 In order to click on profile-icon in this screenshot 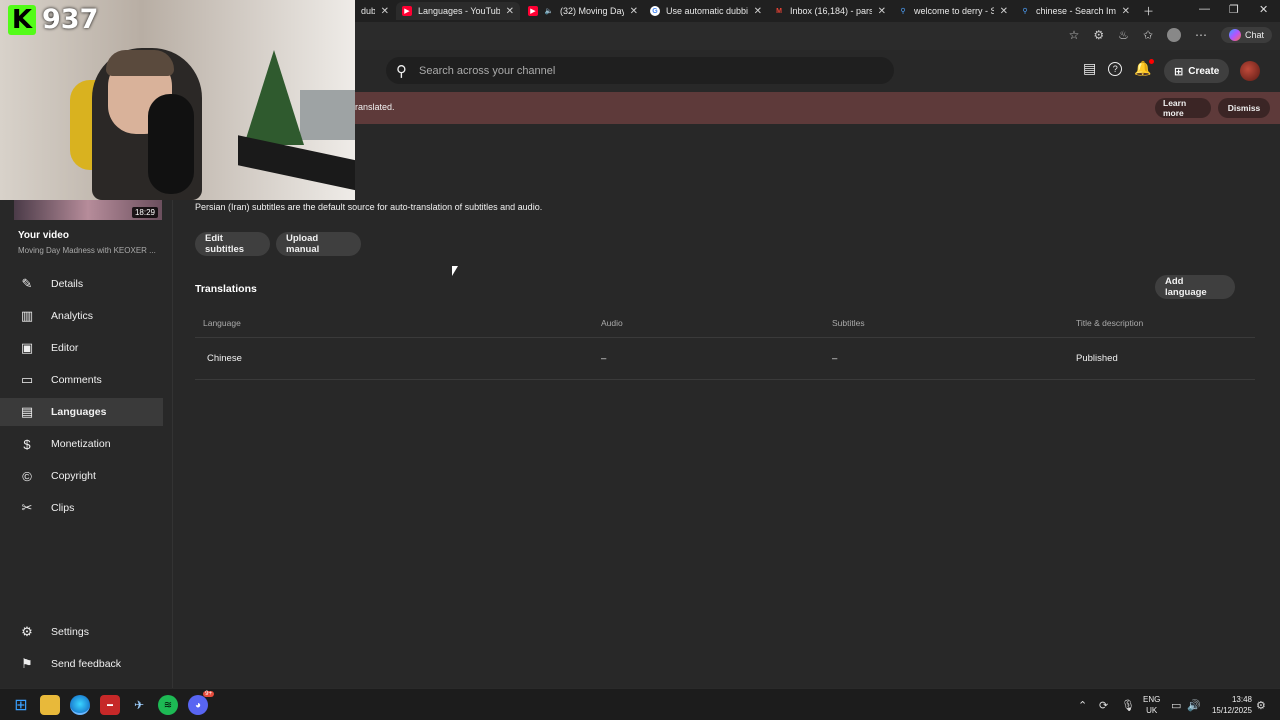, I will do `click(1173, 35)`.